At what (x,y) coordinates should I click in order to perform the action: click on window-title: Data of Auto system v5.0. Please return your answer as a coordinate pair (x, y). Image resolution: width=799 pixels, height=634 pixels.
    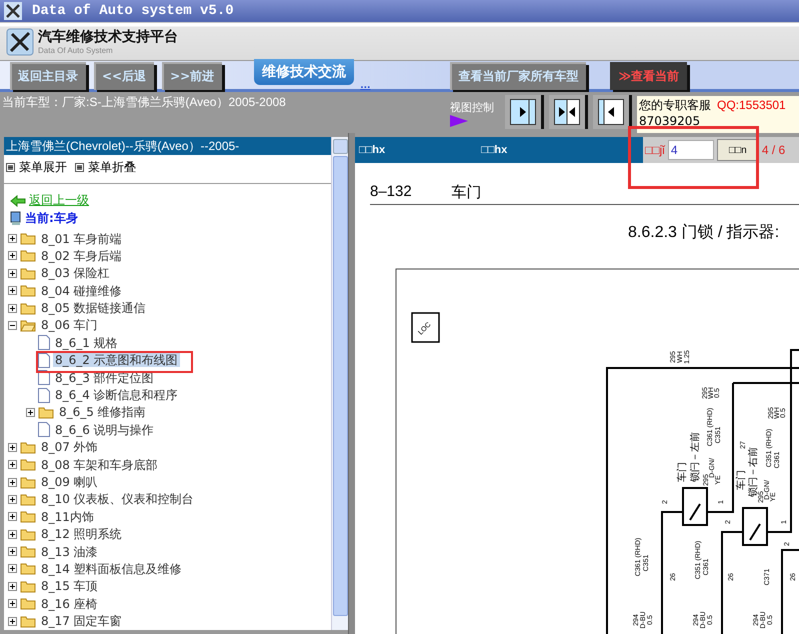
    Looking at the image, I should click on (133, 11).